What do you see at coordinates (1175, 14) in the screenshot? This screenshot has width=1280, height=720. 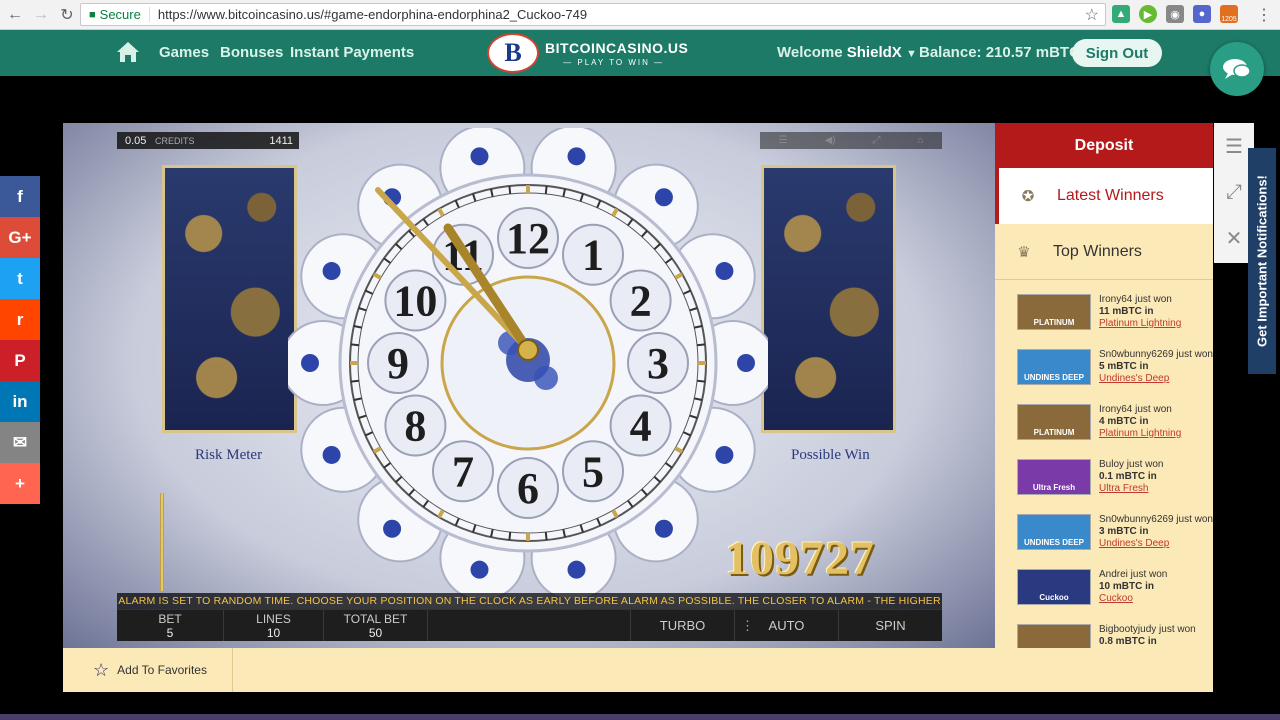 I see `extension-camera-icon: ◉` at bounding box center [1175, 14].